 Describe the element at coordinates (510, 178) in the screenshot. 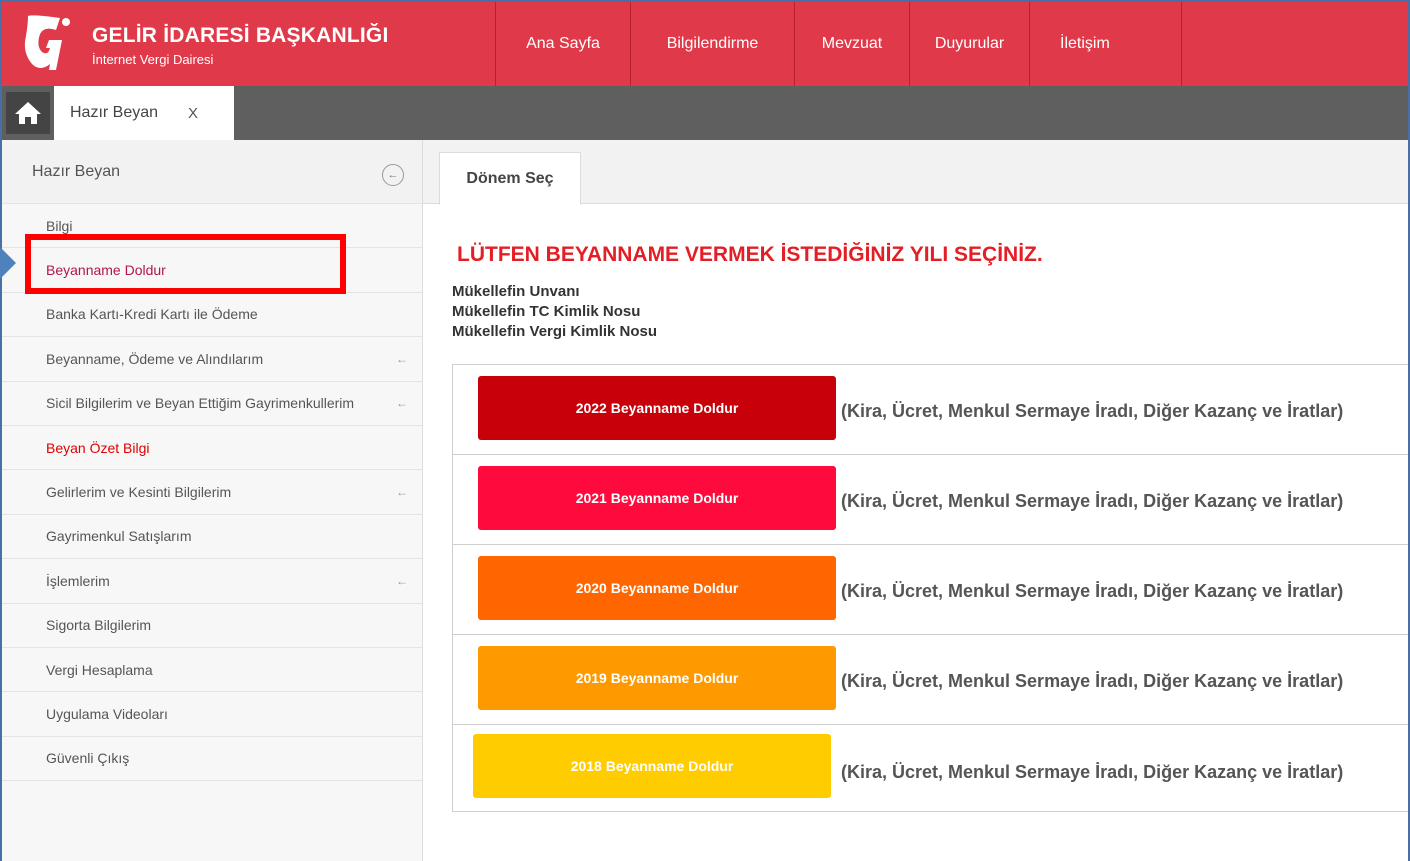

I see `tab-donem-sec: Dönem Seç` at that location.